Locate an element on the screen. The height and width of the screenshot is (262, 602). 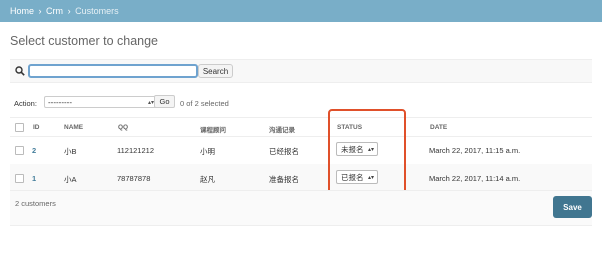
breadcrumb-app-link: Crm is located at coordinates (54, 11).